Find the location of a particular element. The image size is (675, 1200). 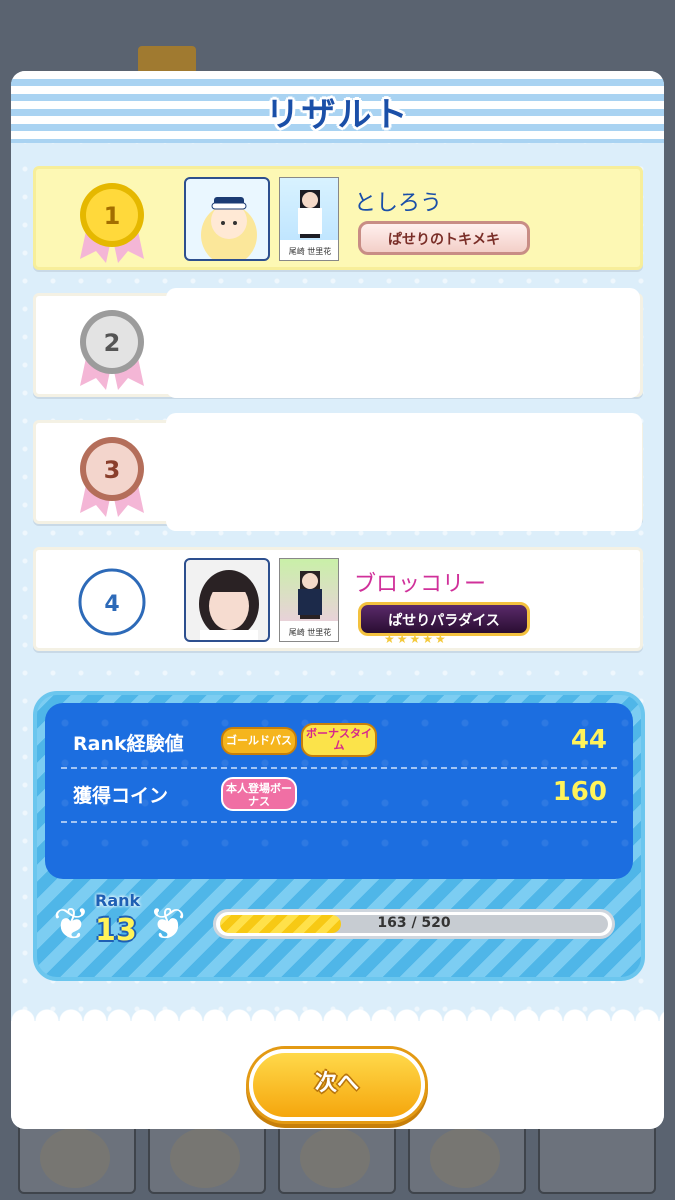

rank-exp-label: Rank経験値 is located at coordinates (128, 744).